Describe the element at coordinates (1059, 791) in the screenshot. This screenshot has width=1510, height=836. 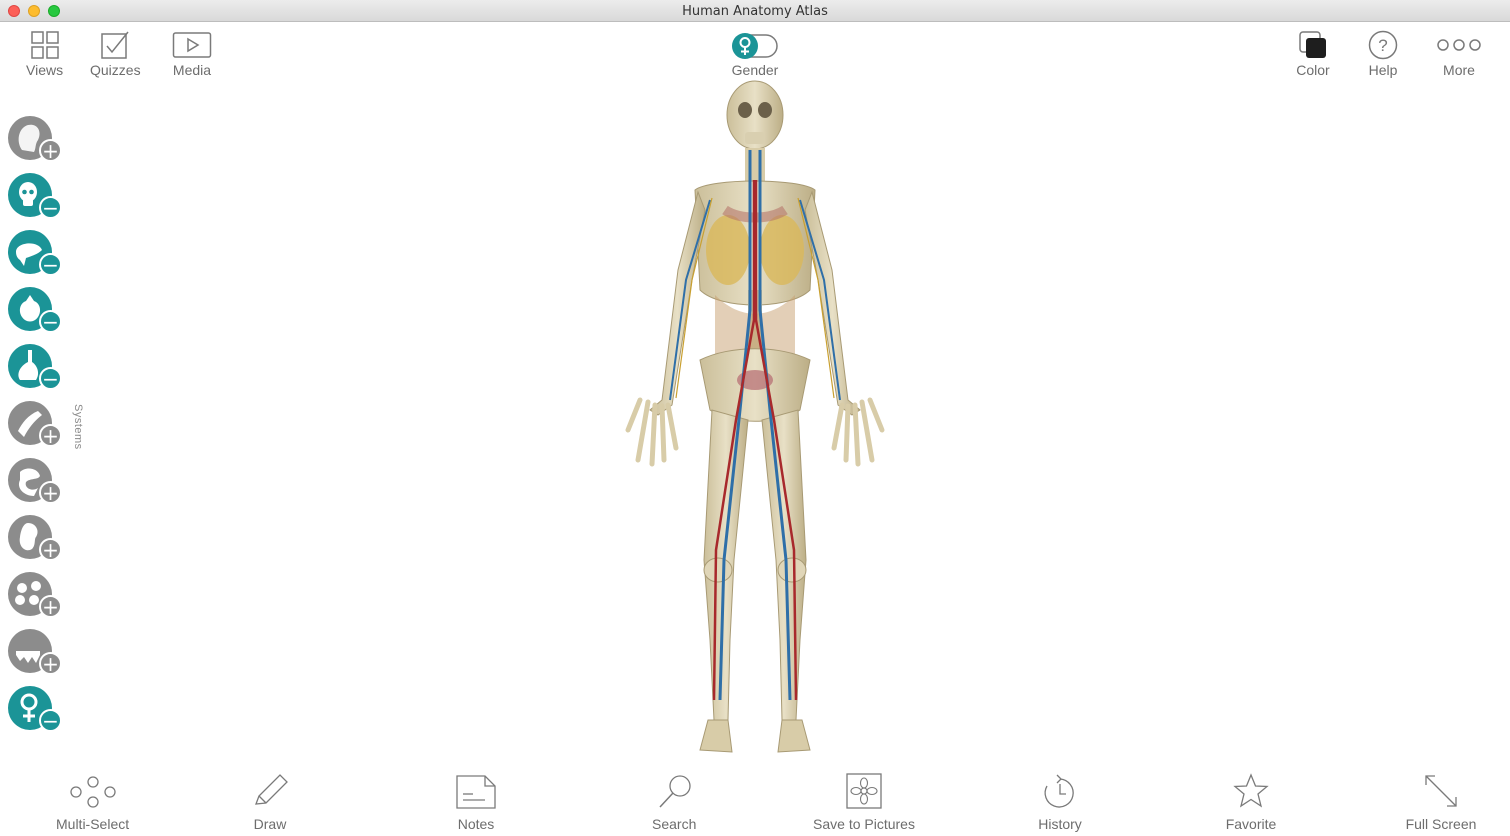
I see `history-clock-icon` at that location.